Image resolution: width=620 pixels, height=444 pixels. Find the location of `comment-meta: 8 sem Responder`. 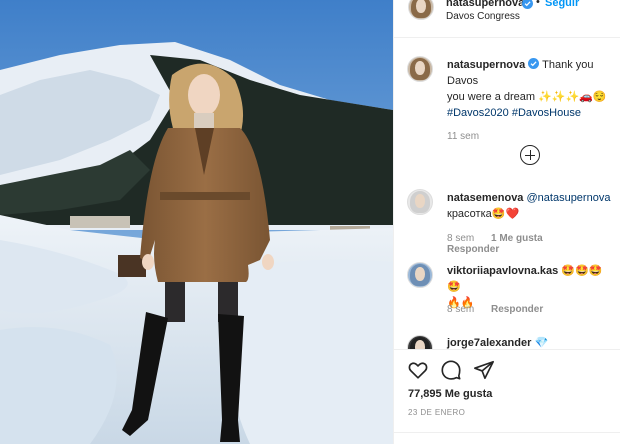

comment-meta: 8 sem Responder is located at coordinates (502, 309).